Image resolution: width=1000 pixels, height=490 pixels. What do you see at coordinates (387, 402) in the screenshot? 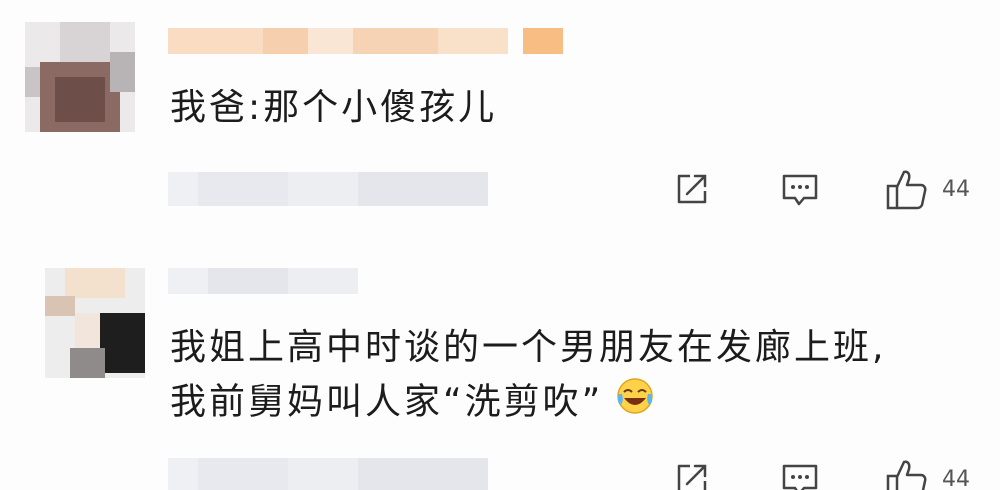
I see `comment-line-text: 我前舅妈叫人家“洗剪吹”` at bounding box center [387, 402].